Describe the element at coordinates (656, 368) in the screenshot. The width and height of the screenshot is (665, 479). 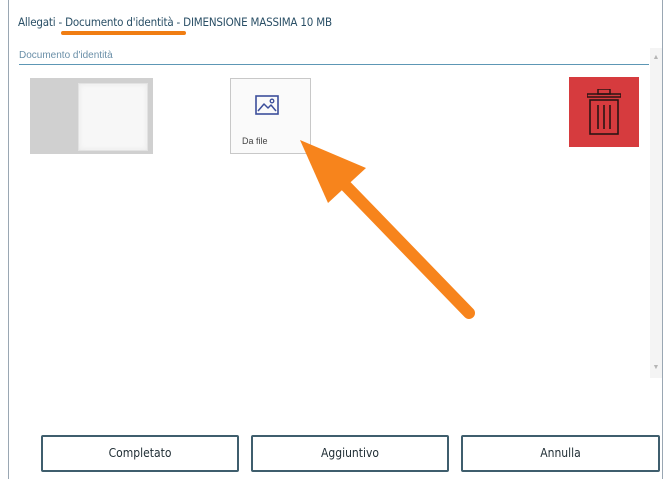
I see `scroll-down-icon: ▼` at that location.